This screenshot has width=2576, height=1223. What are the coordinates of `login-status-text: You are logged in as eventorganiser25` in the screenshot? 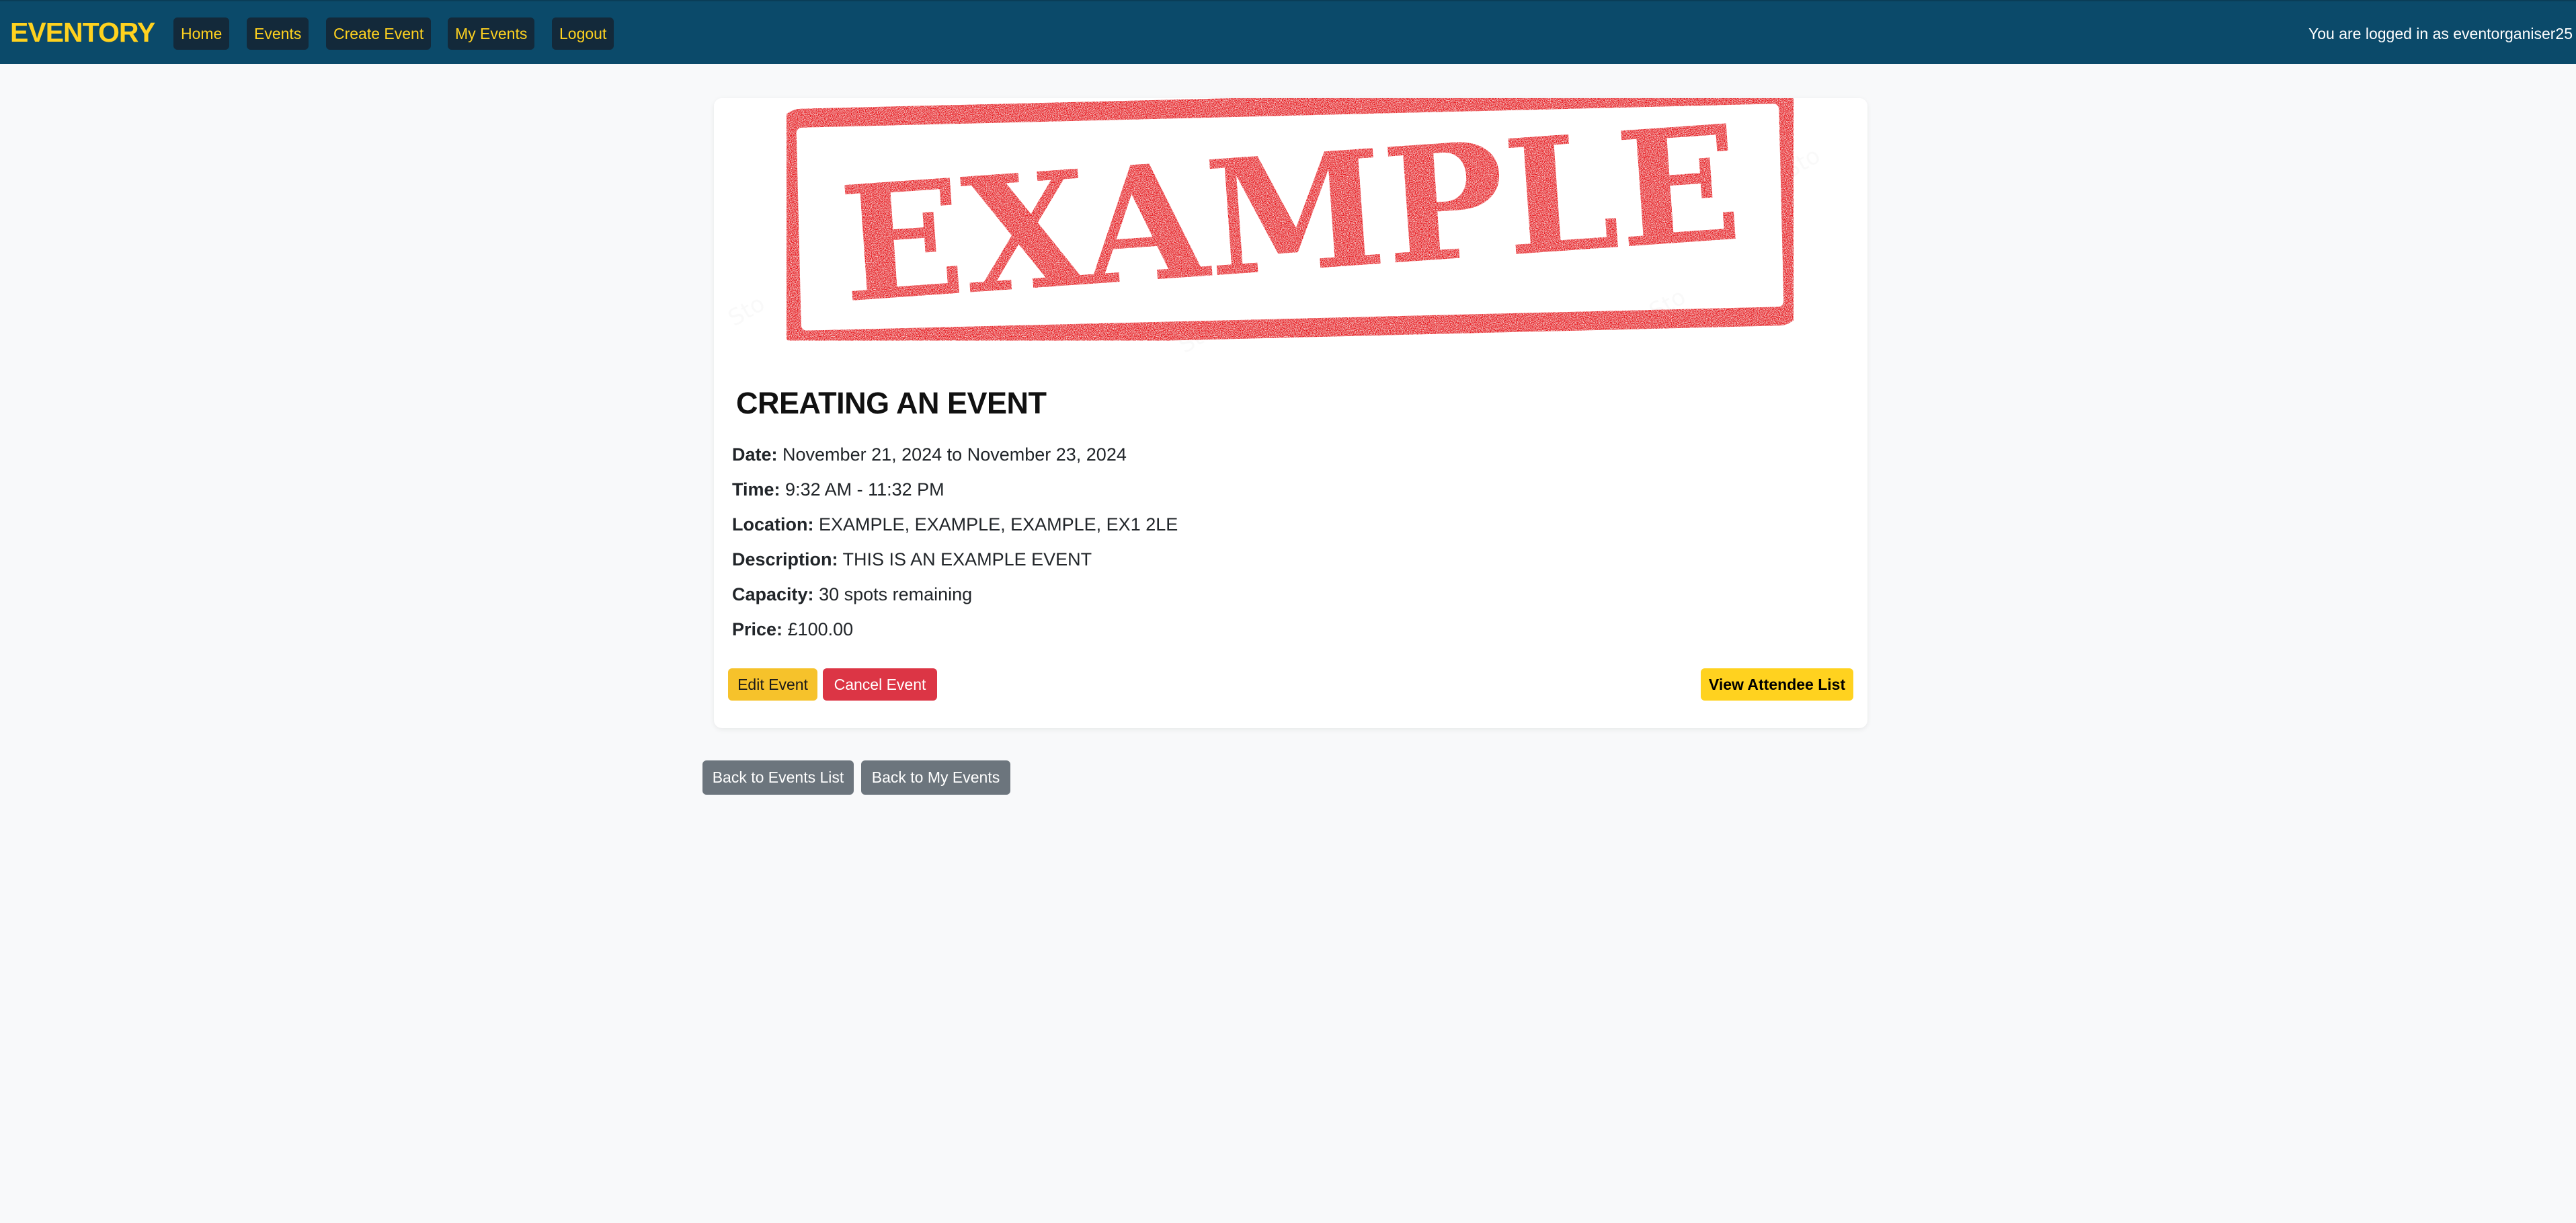 It's located at (2440, 33).